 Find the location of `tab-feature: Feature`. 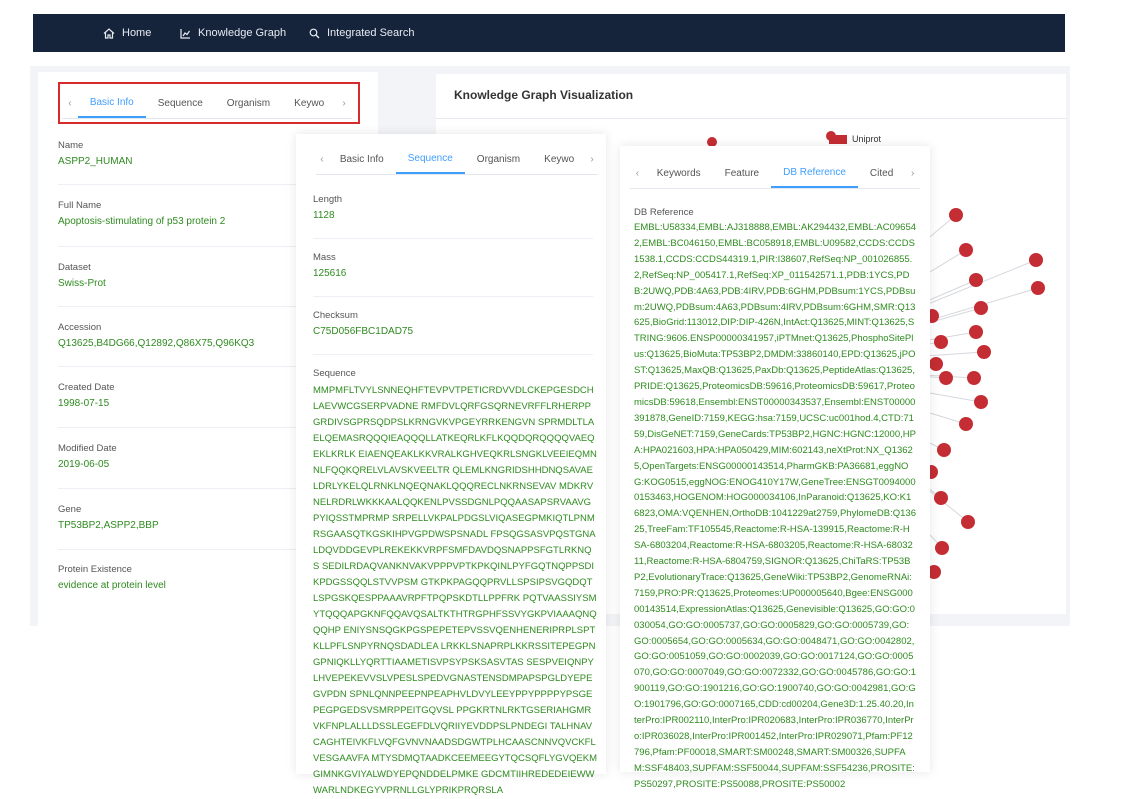

tab-feature: Feature is located at coordinates (742, 173).